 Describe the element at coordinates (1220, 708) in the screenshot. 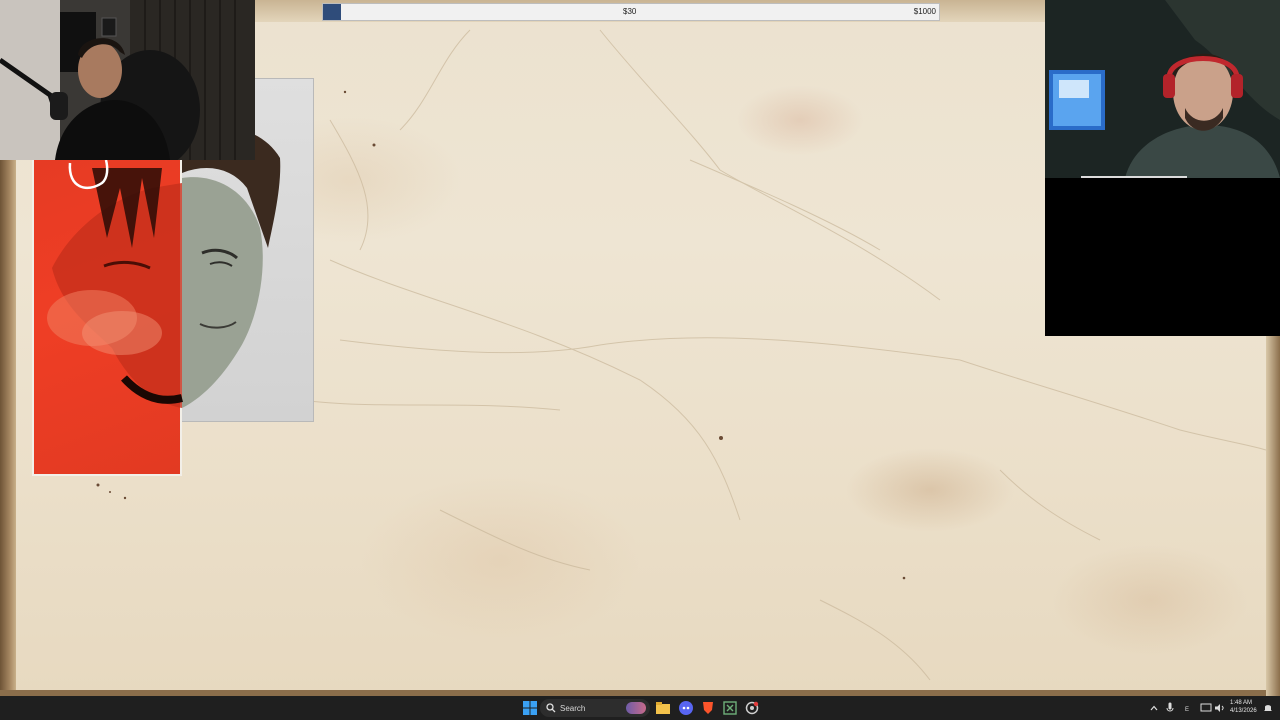

I see `volume-icon` at that location.